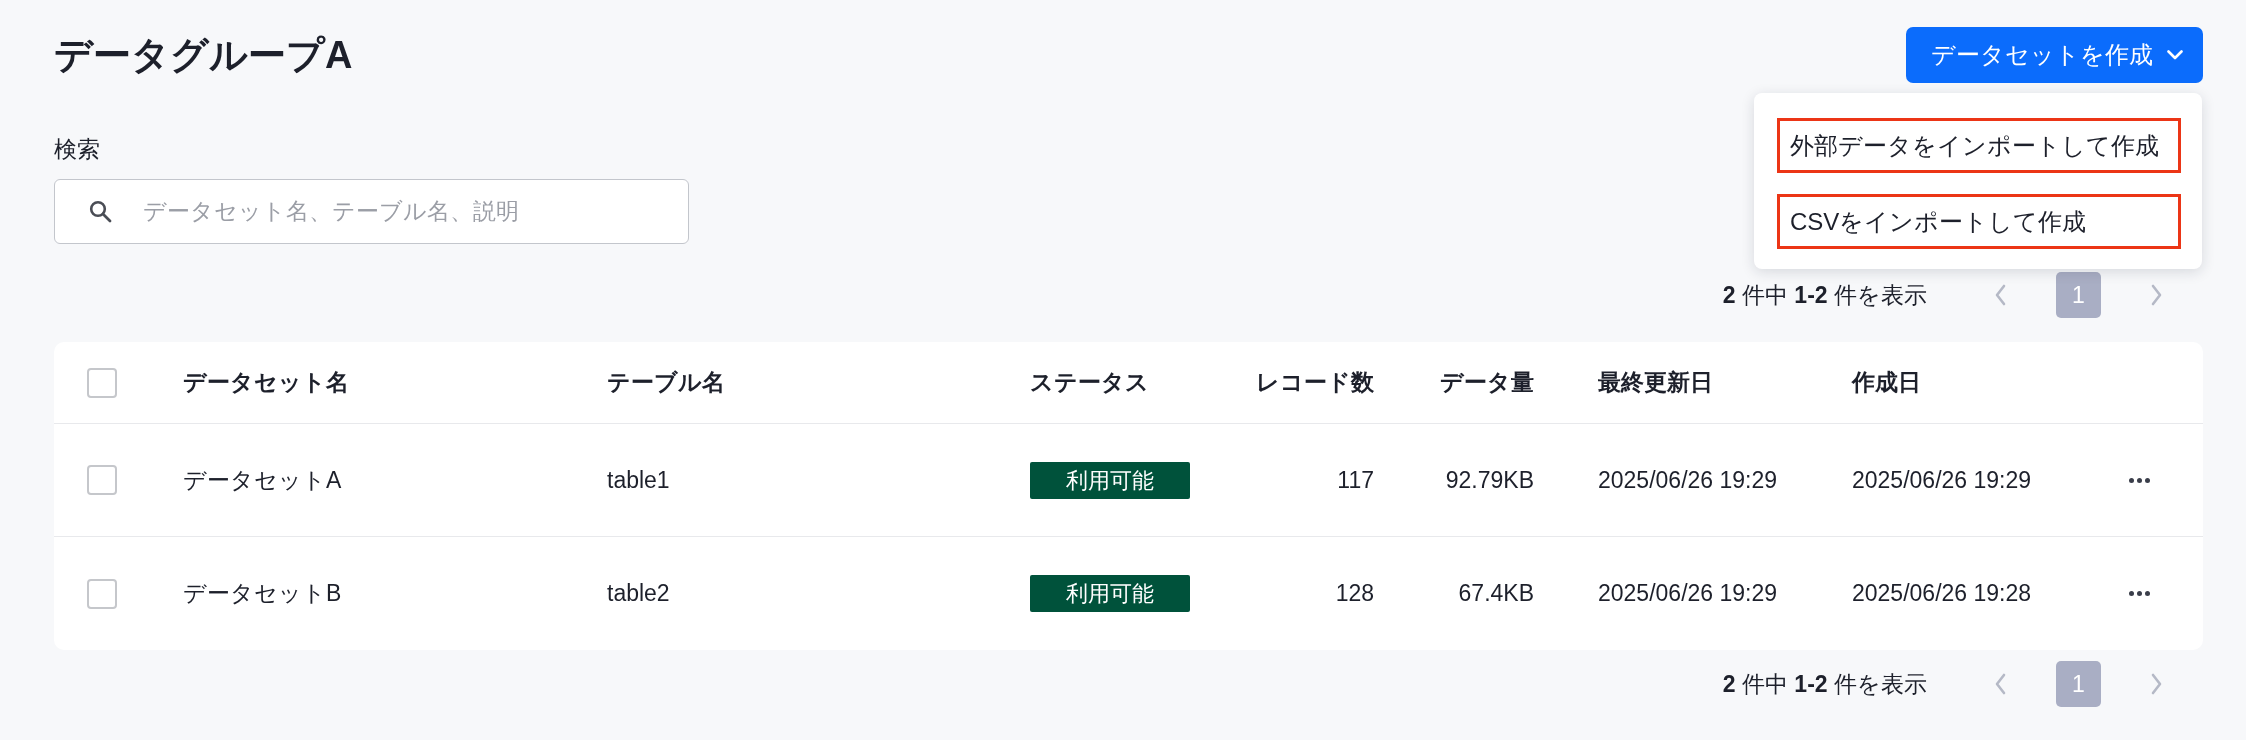  What do you see at coordinates (1886, 382) in the screenshot?
I see `column-header: 作成日` at bounding box center [1886, 382].